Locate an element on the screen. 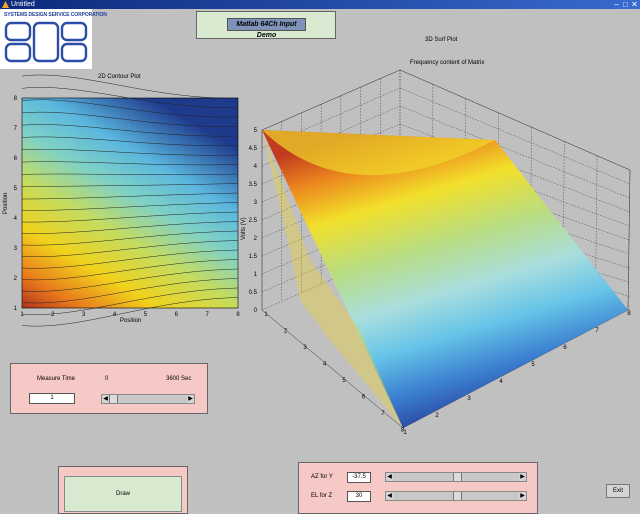 The image size is (640, 514). surf-ztick: 1.5 is located at coordinates (253, 257).